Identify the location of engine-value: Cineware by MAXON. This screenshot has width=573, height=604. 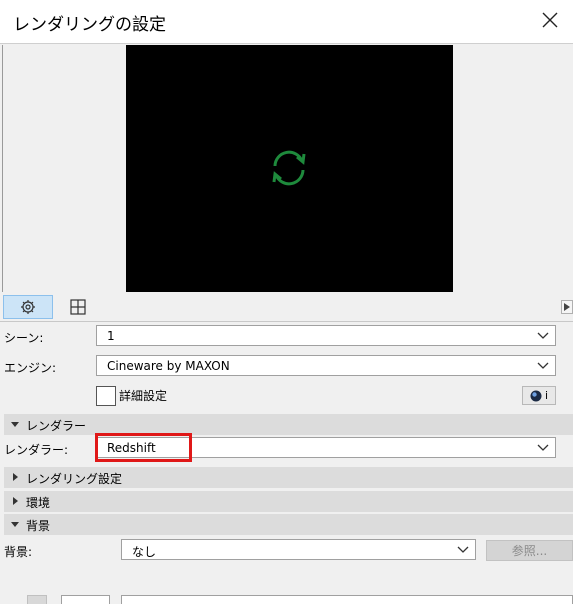
(168, 366).